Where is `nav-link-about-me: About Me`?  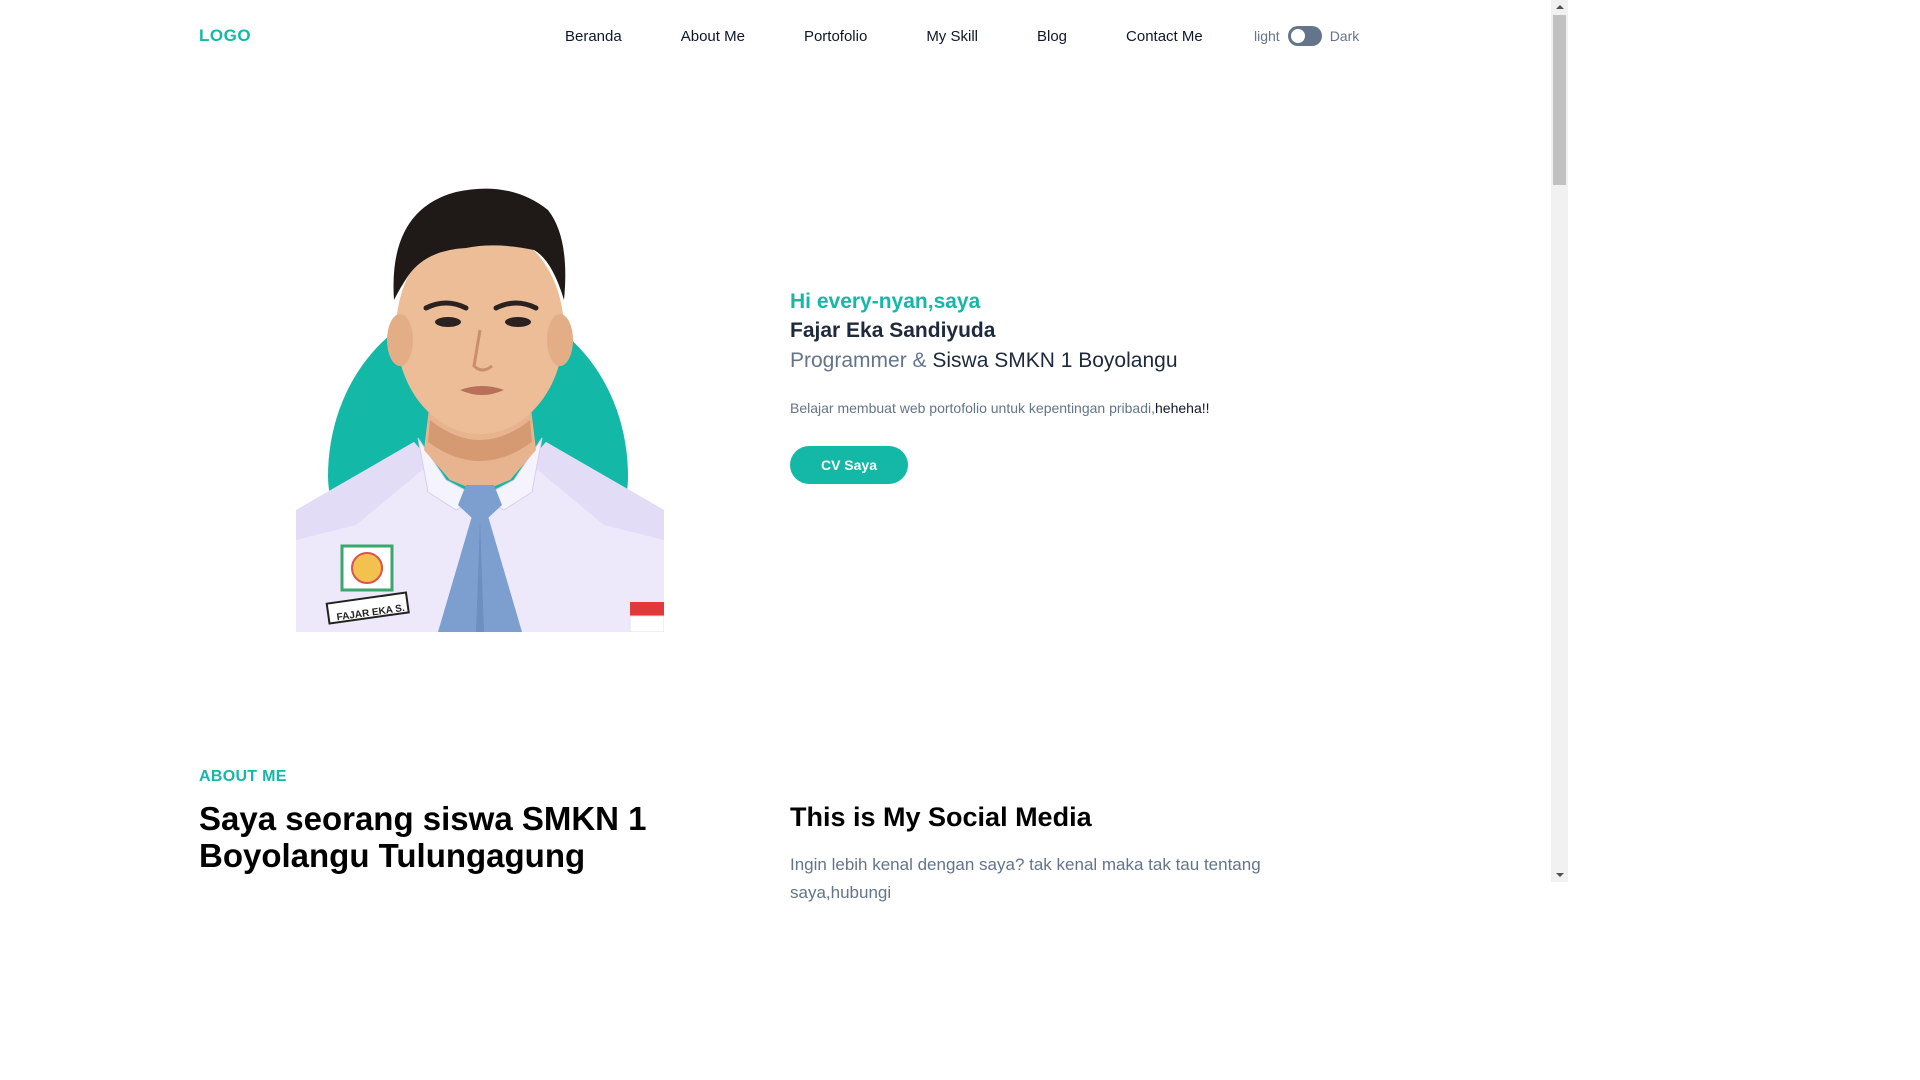
nav-link-about-me: About Me is located at coordinates (713, 36).